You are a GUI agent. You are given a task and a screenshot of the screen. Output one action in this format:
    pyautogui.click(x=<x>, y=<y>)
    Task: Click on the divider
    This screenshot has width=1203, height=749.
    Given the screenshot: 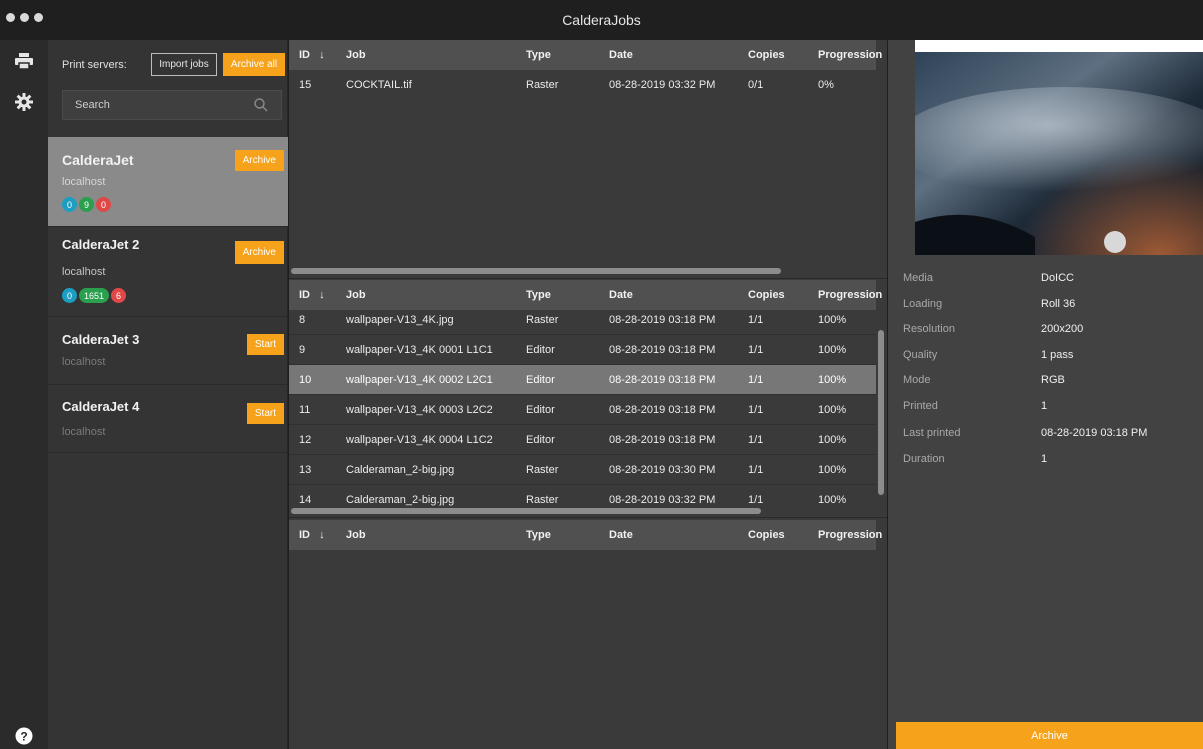 What is the action you would take?
    pyautogui.click(x=588, y=278)
    